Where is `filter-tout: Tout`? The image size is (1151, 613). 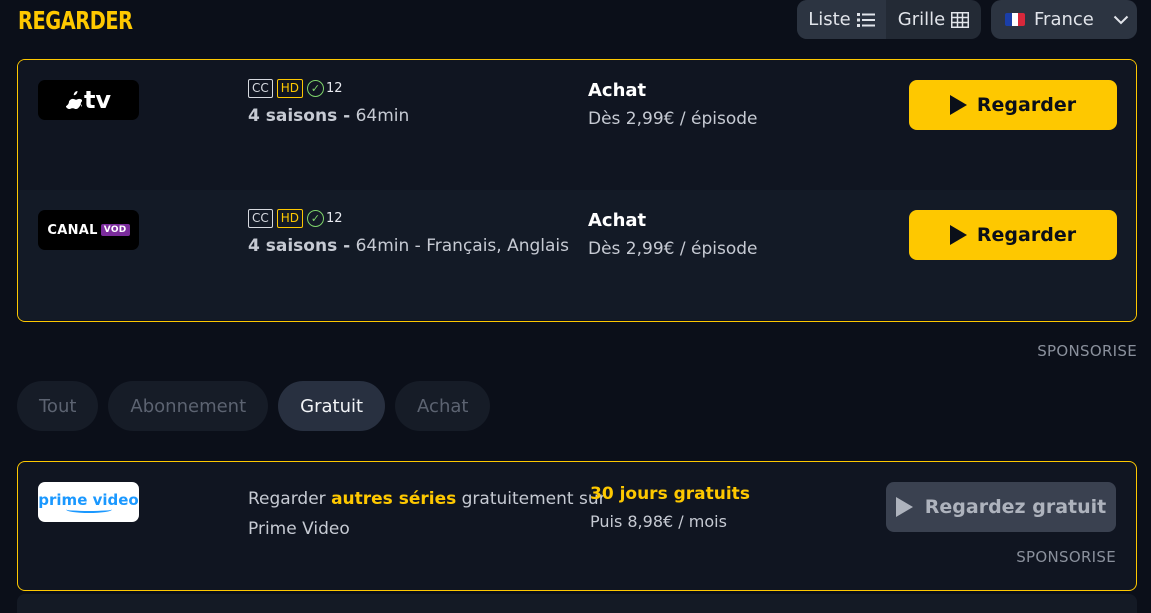
filter-tout: Tout is located at coordinates (58, 406).